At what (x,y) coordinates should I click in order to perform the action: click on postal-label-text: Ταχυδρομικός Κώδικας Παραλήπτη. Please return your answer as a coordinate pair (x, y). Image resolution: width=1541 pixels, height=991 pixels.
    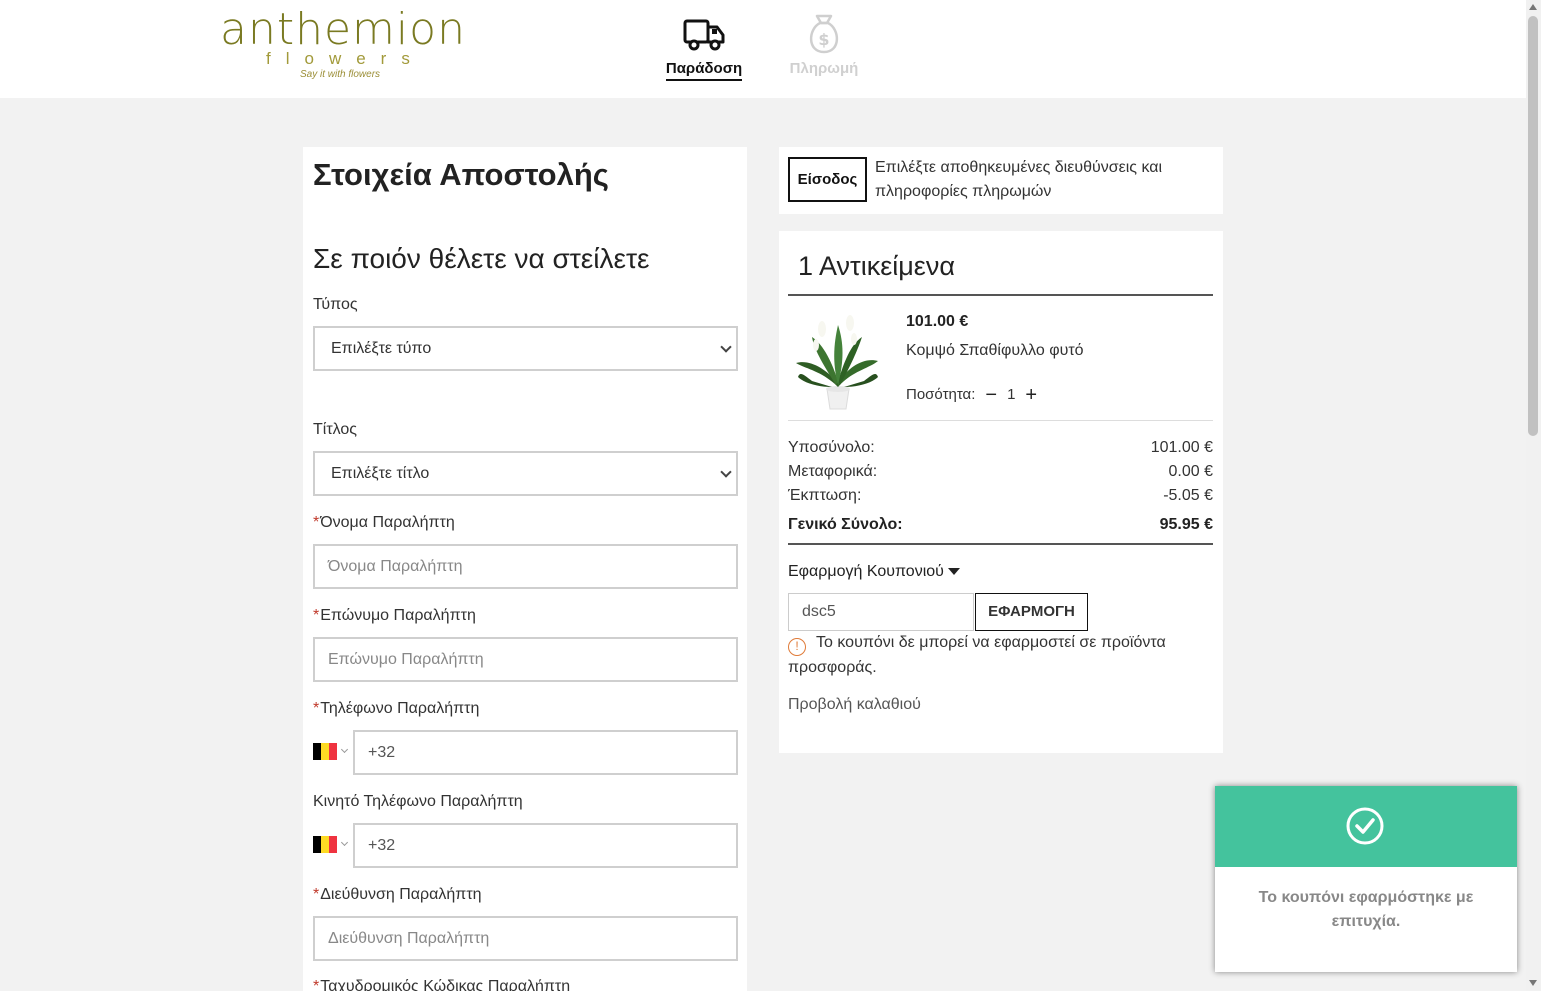
    Looking at the image, I should click on (445, 984).